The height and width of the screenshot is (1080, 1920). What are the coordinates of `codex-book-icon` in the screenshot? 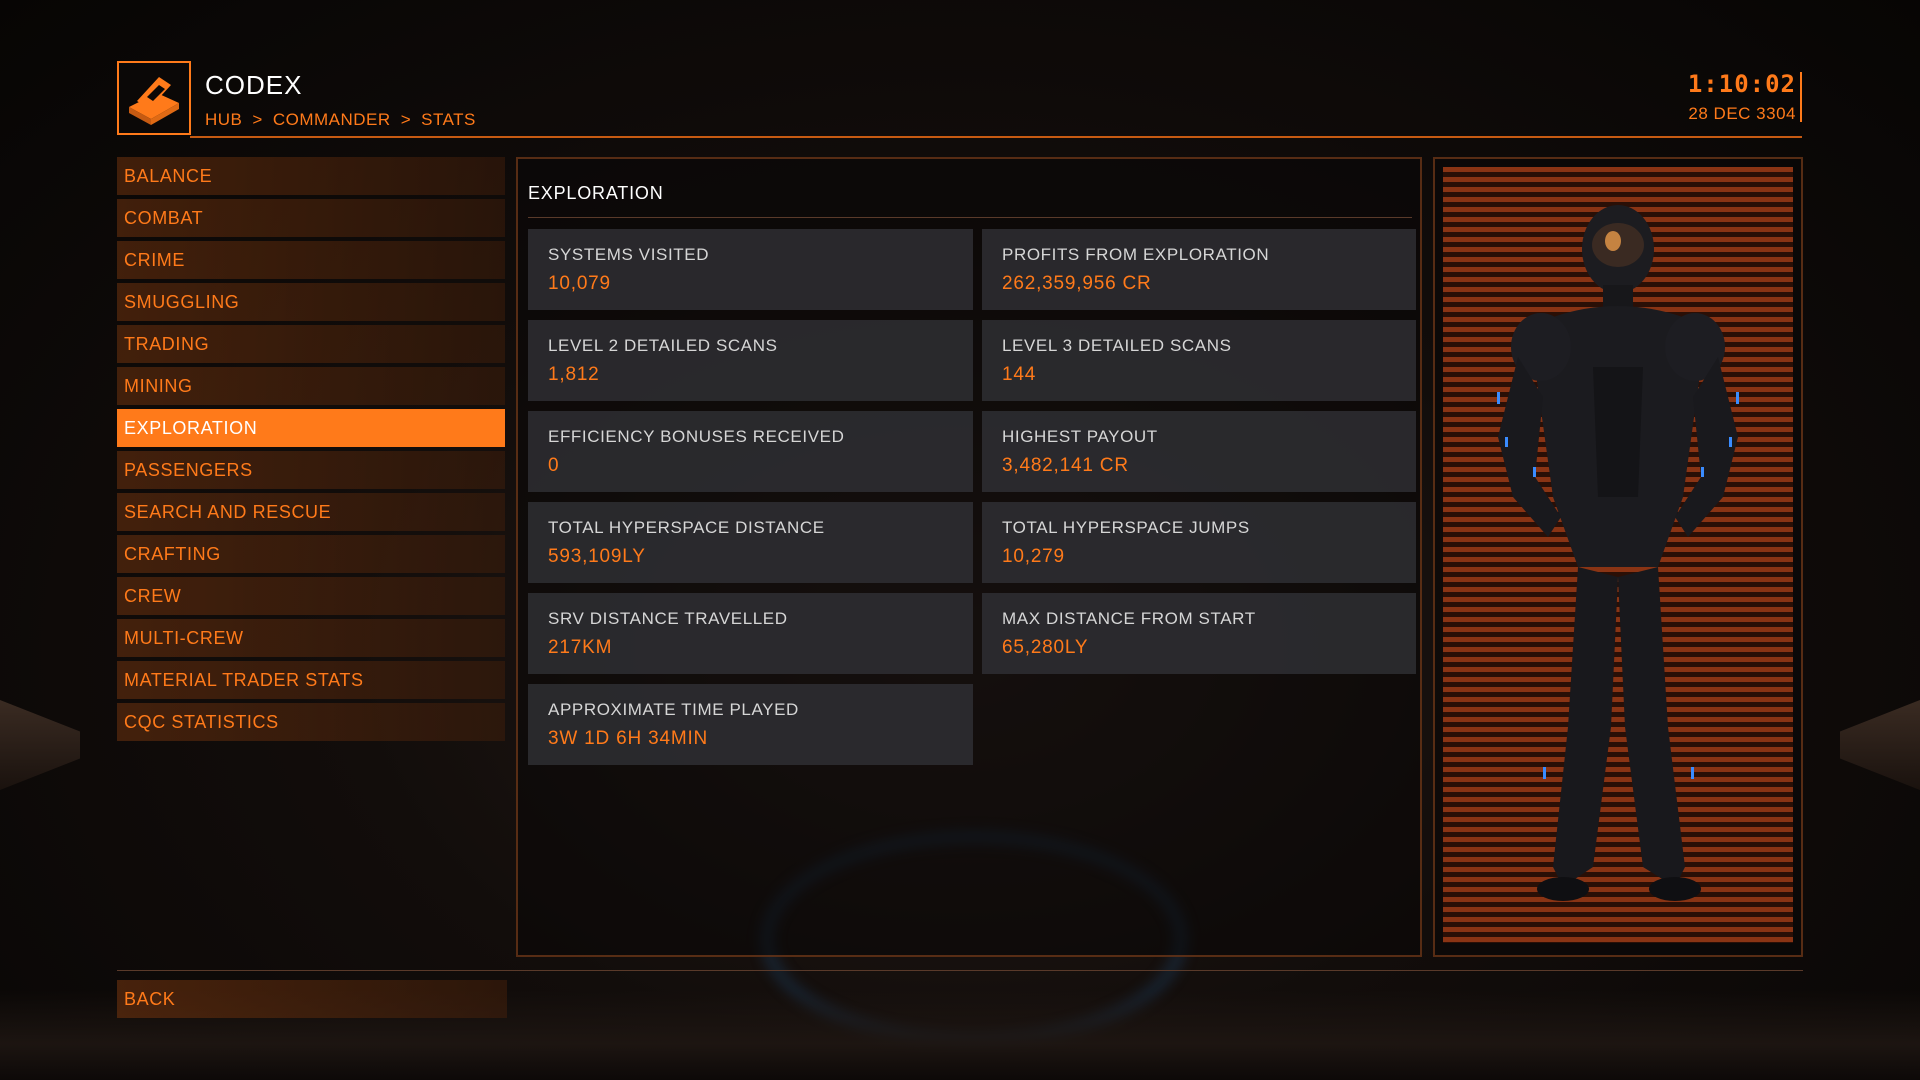 It's located at (154, 101).